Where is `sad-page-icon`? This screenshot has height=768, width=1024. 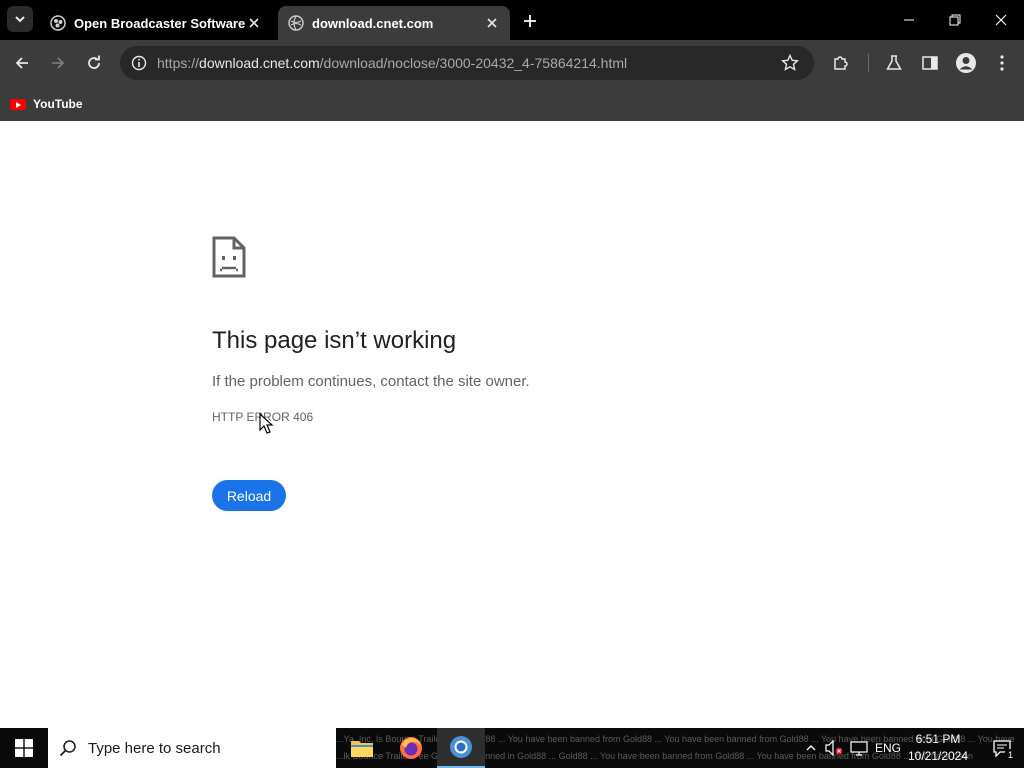 sad-page-icon is located at coordinates (229, 257).